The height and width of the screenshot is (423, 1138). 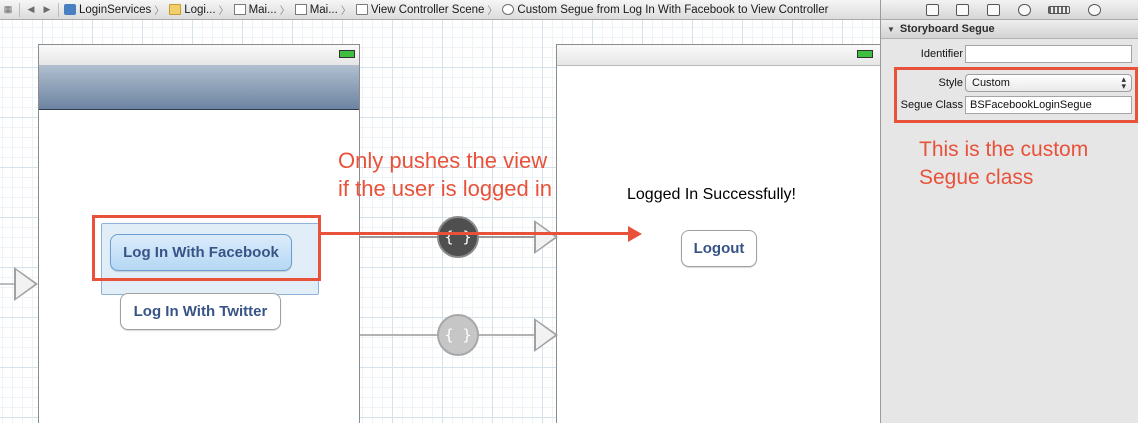 I want to click on project-icon, so click(x=70, y=9).